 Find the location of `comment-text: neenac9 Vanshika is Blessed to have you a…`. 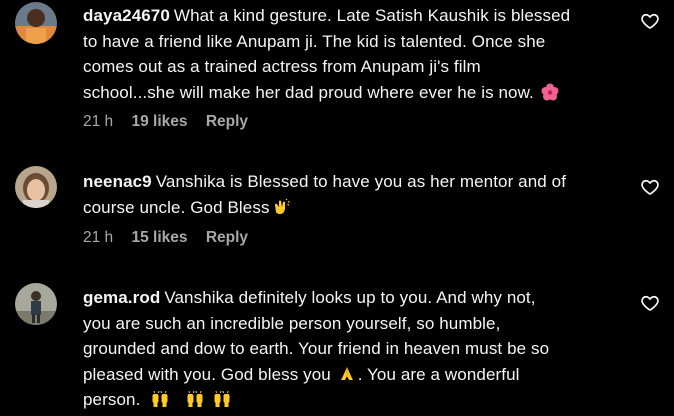

comment-text: neenac9 Vanshika is Blessed to have you a… is located at coordinates (353, 194).